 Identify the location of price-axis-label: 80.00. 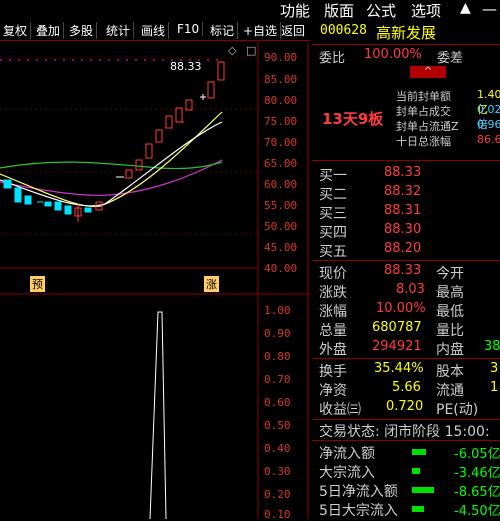
(281, 100).